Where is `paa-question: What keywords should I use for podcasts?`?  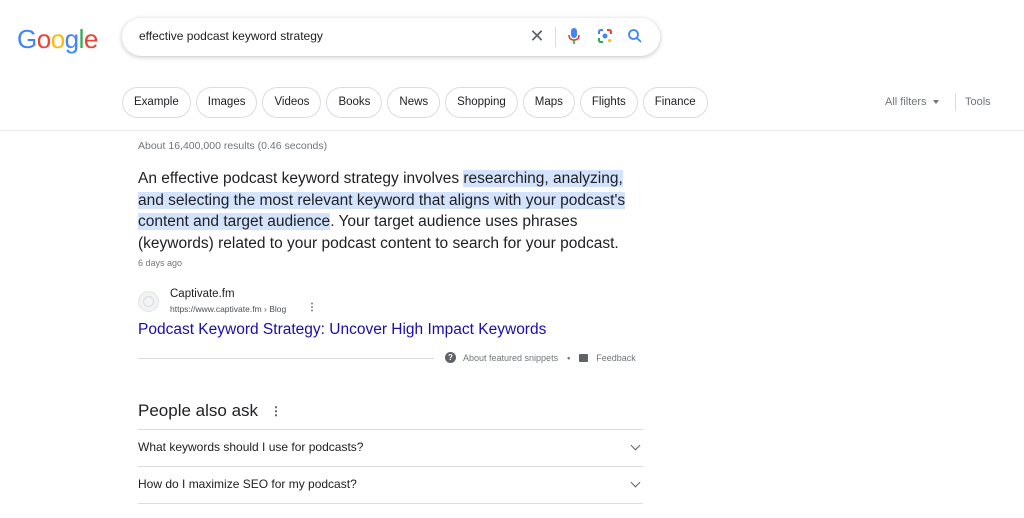
paa-question: What keywords should I use for podcasts? is located at coordinates (390, 447).